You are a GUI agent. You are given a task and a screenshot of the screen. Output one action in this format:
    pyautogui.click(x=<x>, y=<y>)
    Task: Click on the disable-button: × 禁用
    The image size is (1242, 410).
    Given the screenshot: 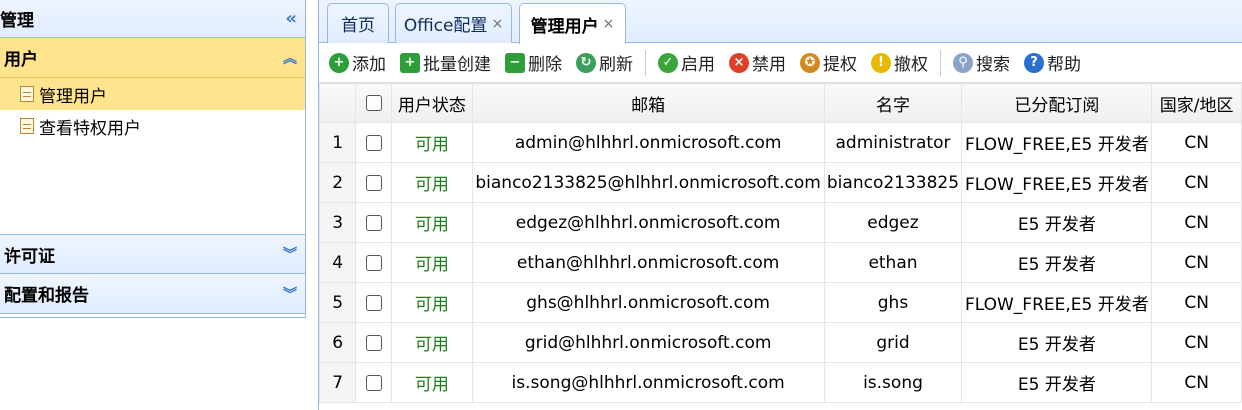 What is the action you would take?
    pyautogui.click(x=757, y=62)
    